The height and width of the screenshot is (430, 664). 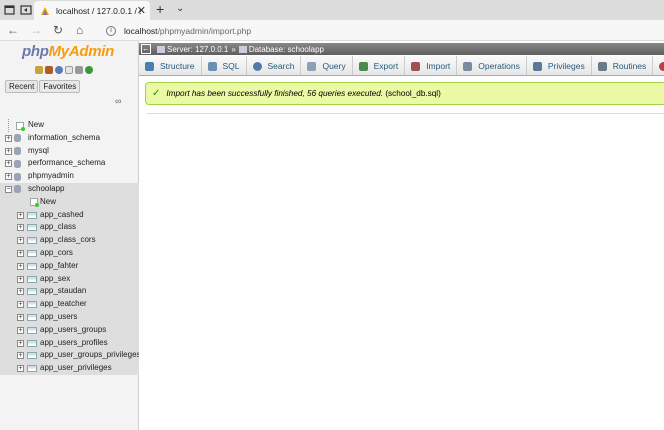 What do you see at coordinates (79, 30) in the screenshot?
I see `home-button: ⌂` at bounding box center [79, 30].